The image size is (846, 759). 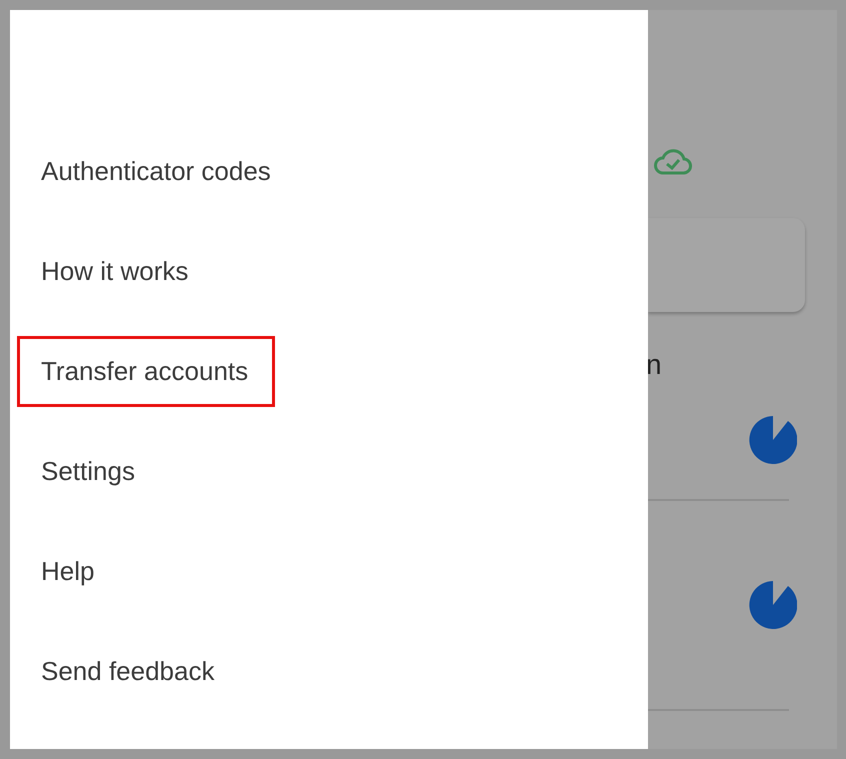 I want to click on menu-item: Settings, so click(x=89, y=471).